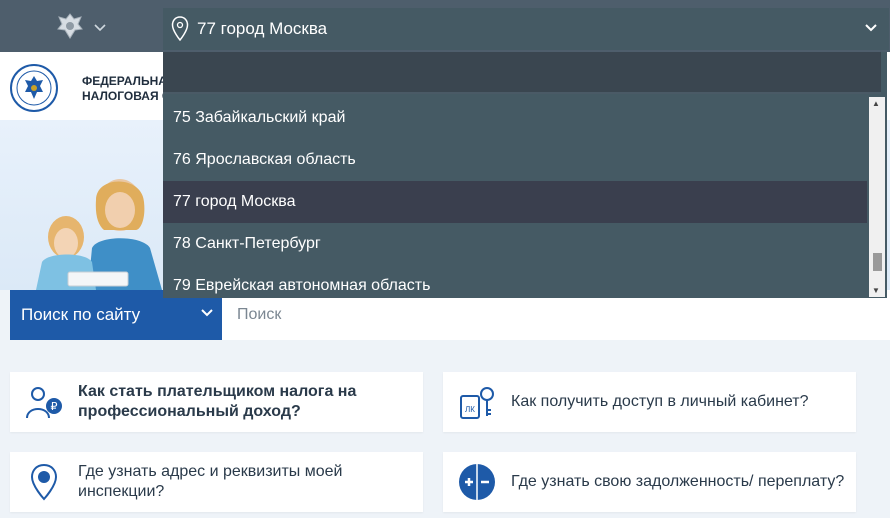 This screenshot has width=890, height=518. Describe the element at coordinates (126, 89) in the screenshot. I see `org-title: ФЕДЕРАЛЬНА НАЛОГОВАЯ С` at that location.